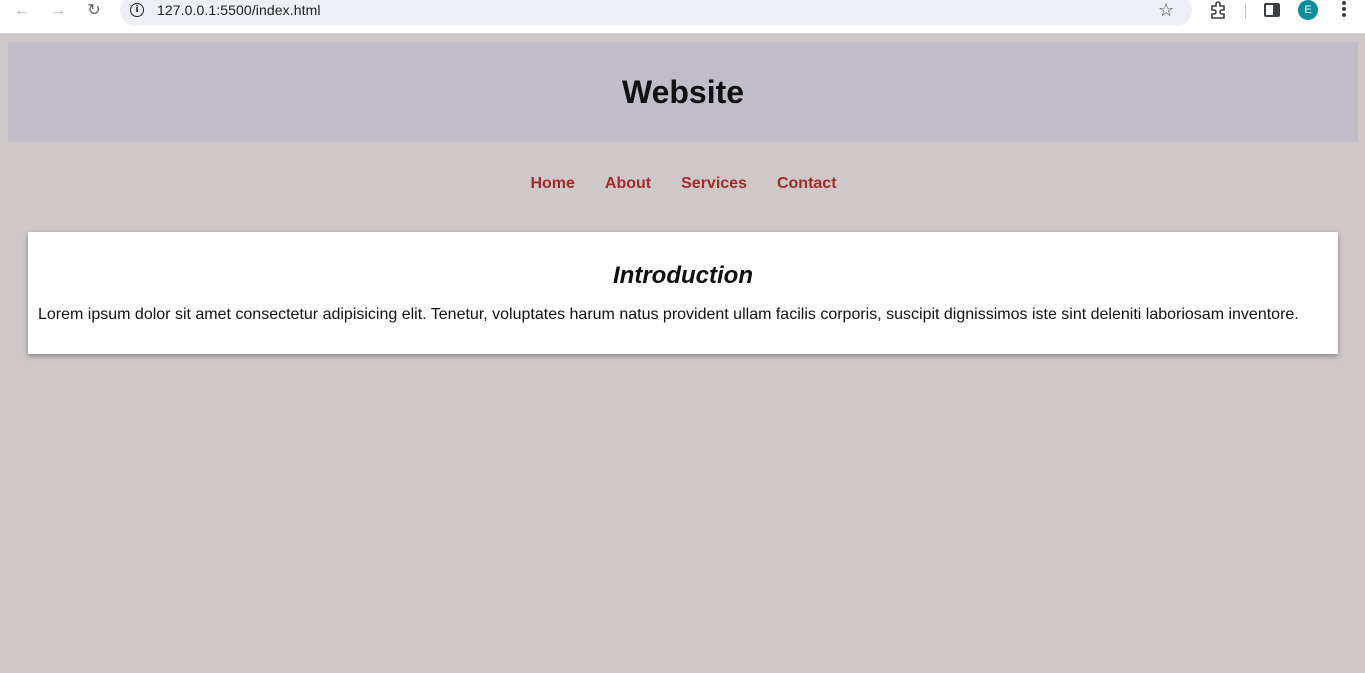 This screenshot has width=1365, height=673. Describe the element at coordinates (58, 11) in the screenshot. I see `forward-arrow-icon: →` at that location.